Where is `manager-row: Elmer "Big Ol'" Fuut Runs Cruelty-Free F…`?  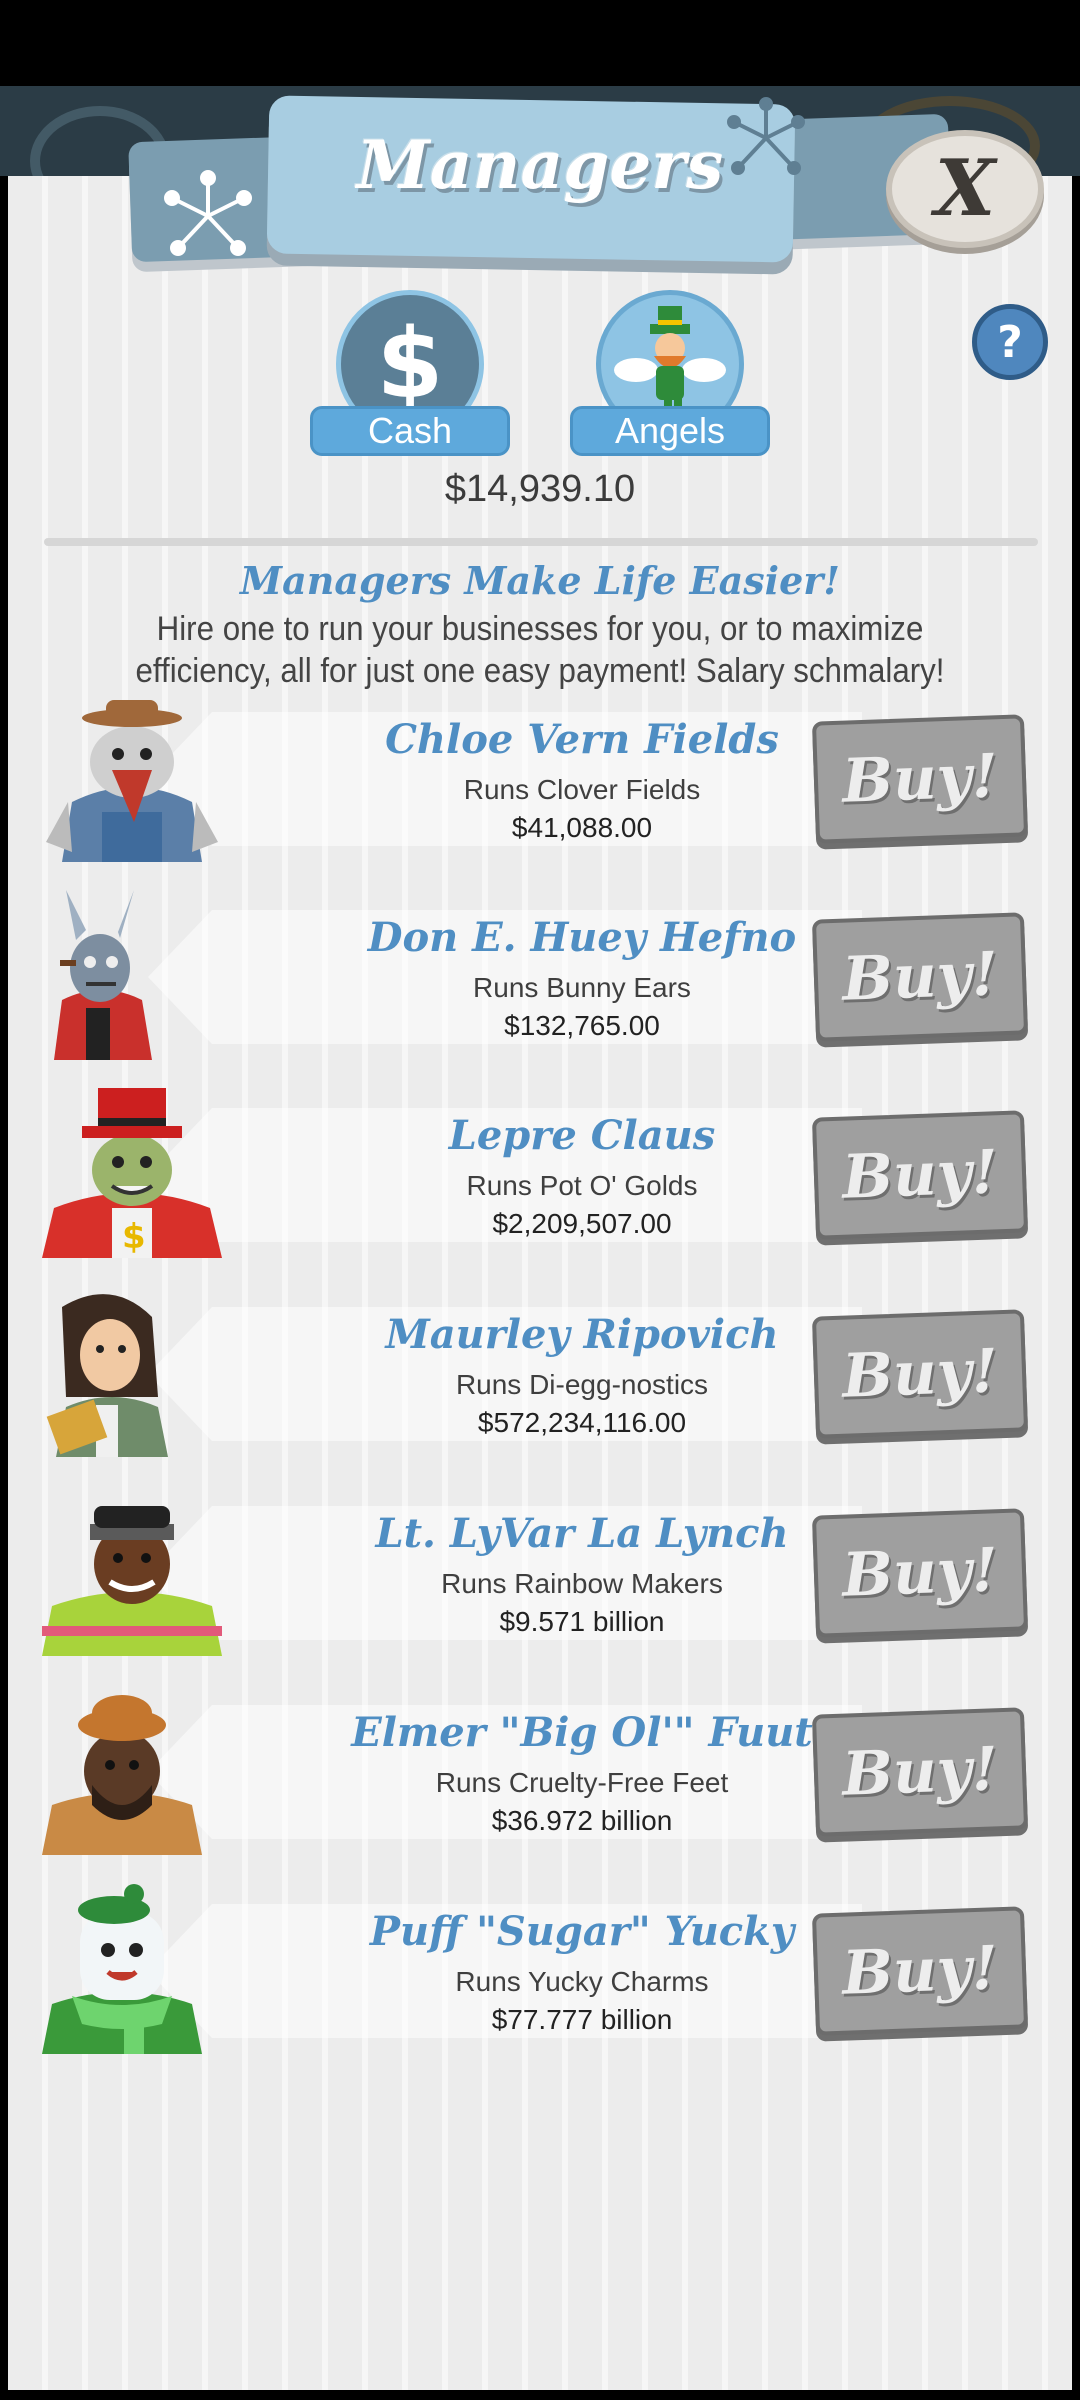 manager-row: Elmer "Big Ol'" Fuut Runs Cruelty-Free F… is located at coordinates (542, 1770).